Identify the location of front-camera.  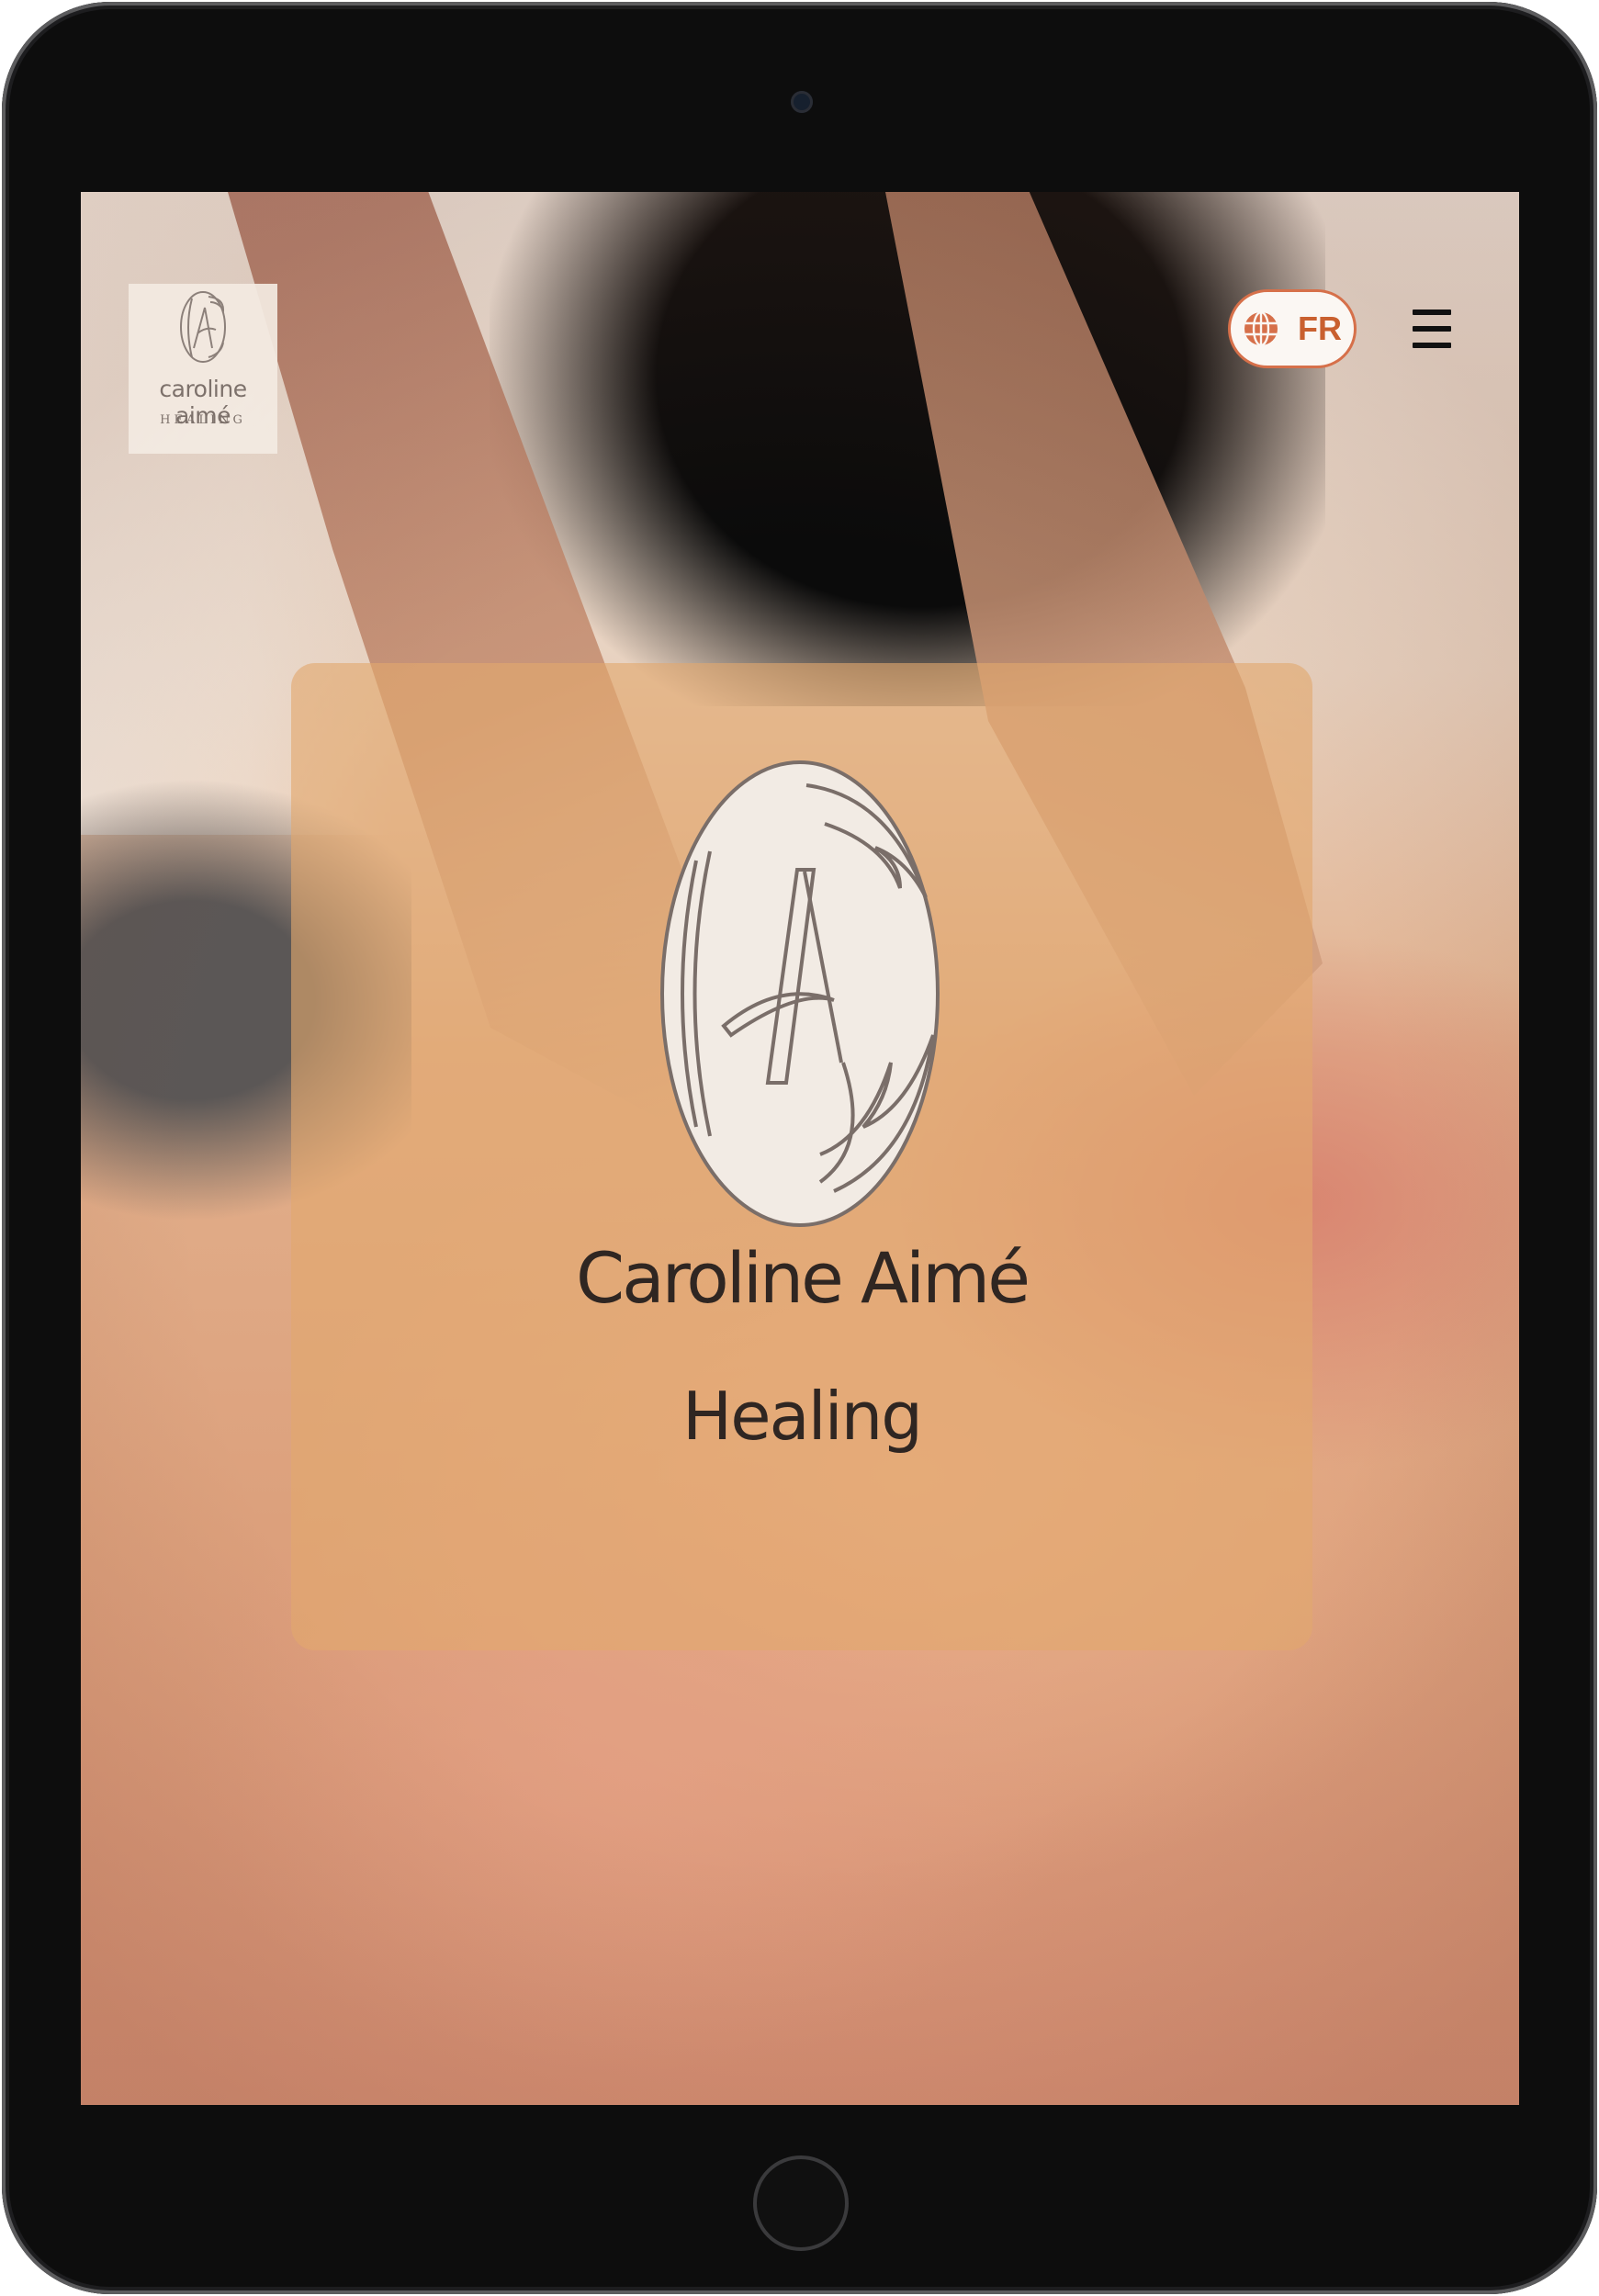
(802, 102).